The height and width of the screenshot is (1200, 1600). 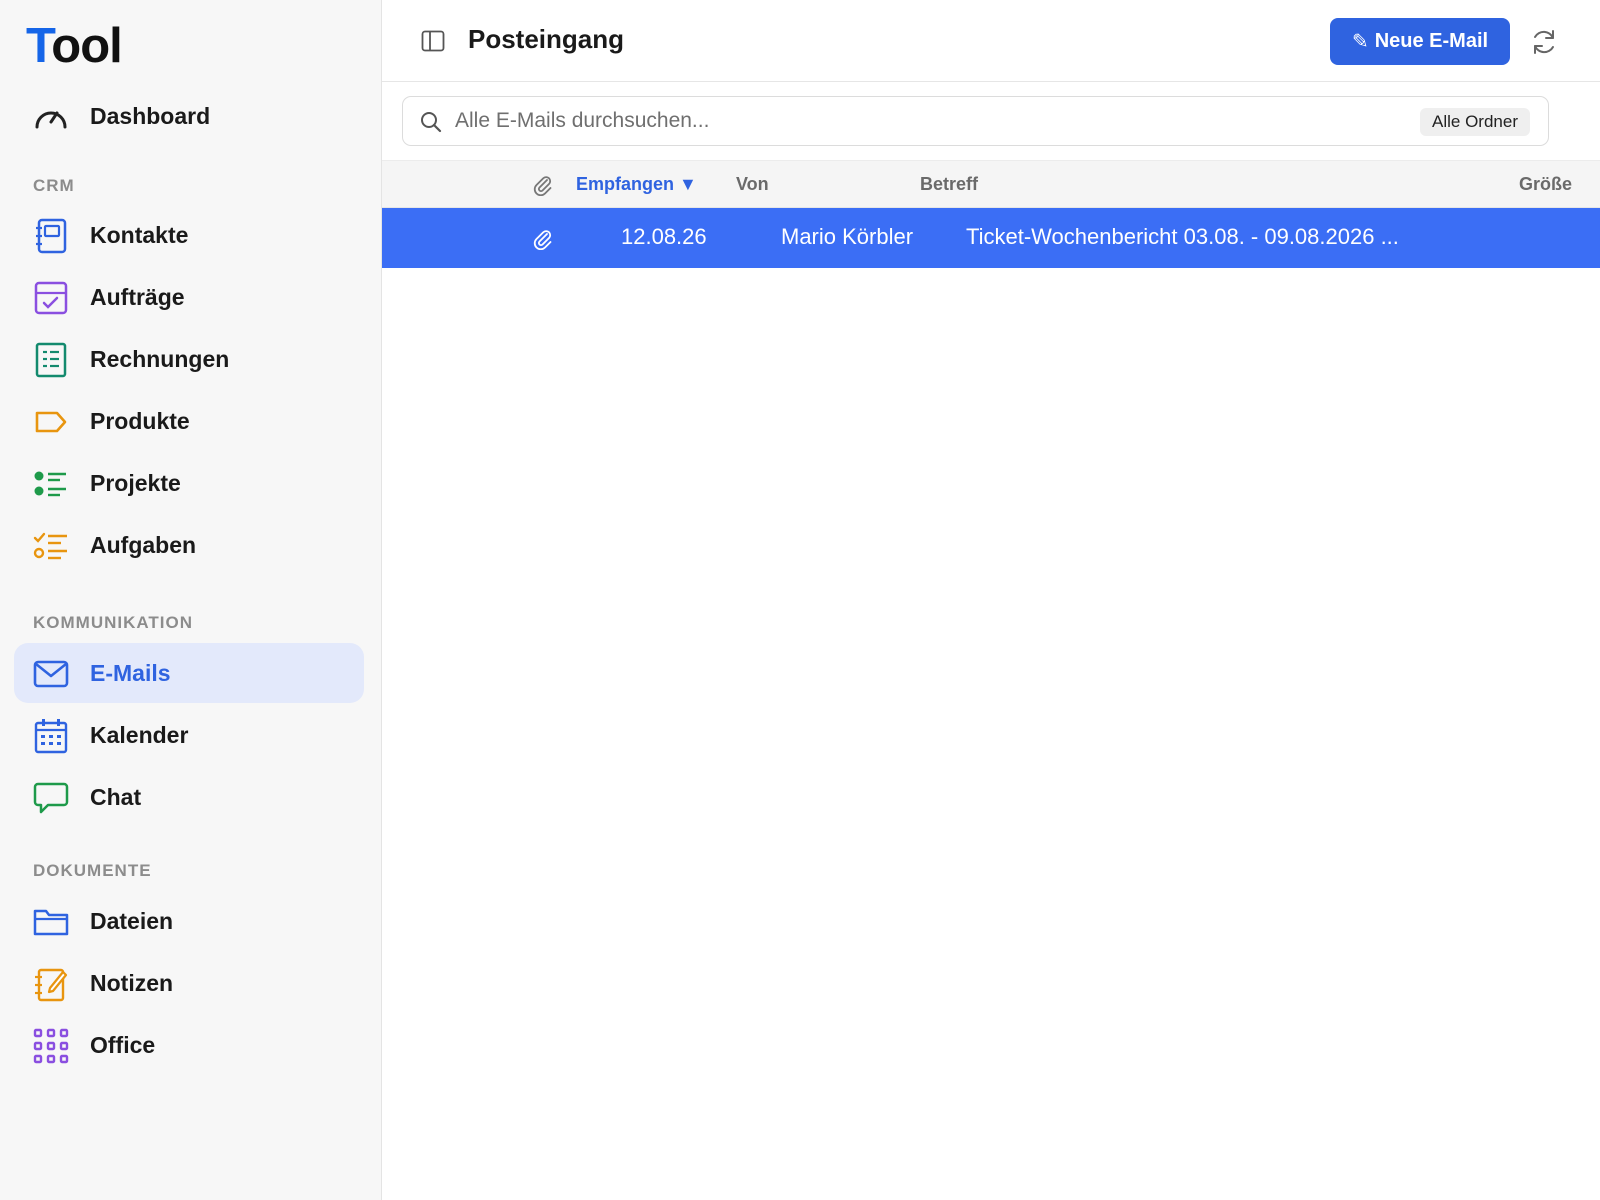 I want to click on sidebar-item-label: Projekte, so click(x=135, y=482).